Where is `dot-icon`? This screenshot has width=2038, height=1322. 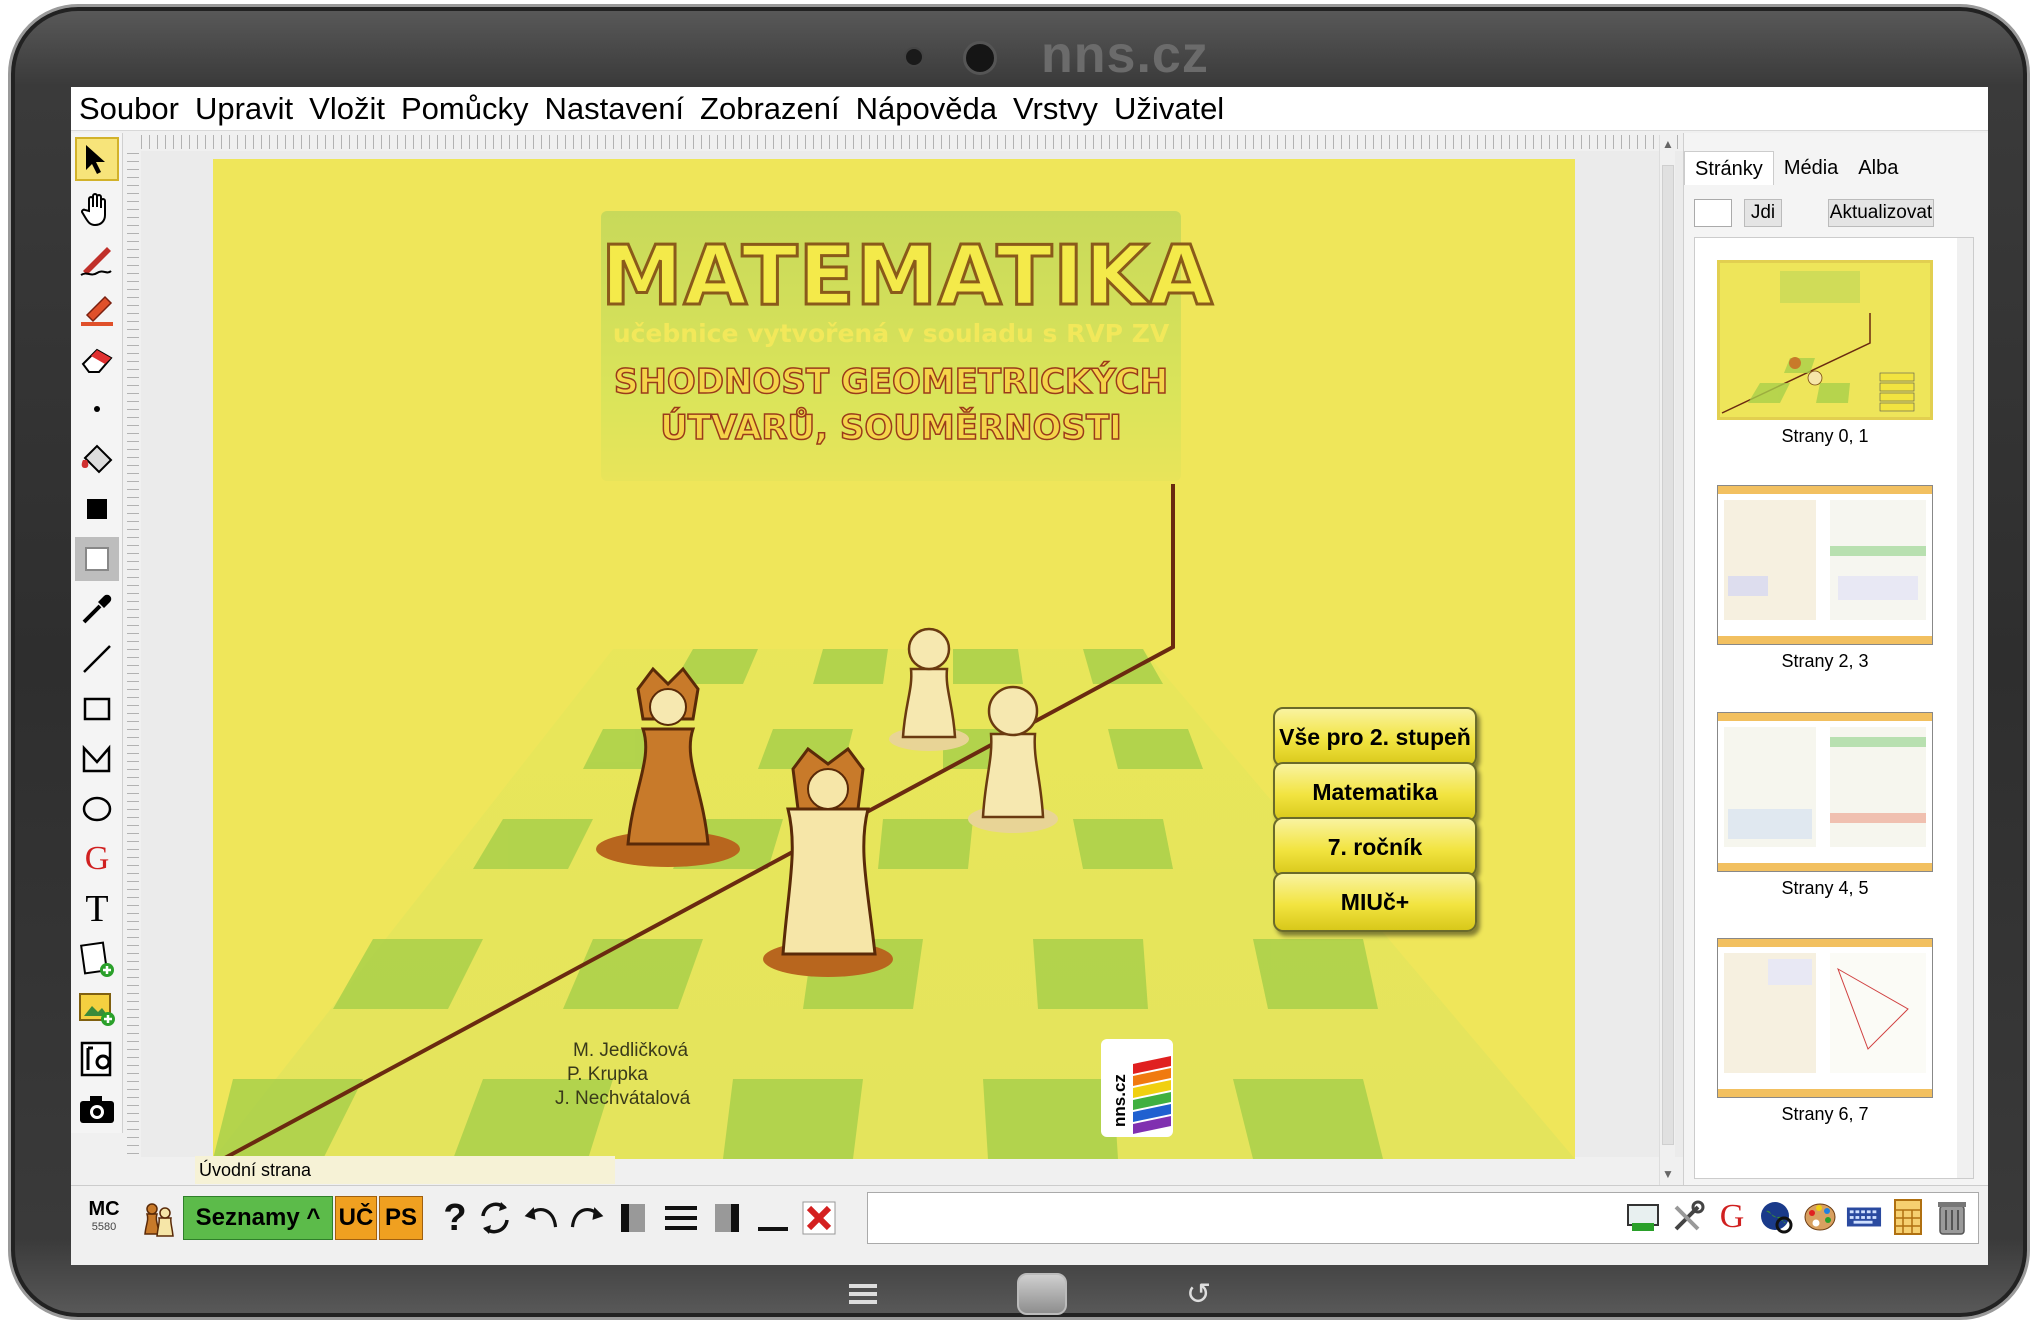
dot-icon is located at coordinates (97, 409).